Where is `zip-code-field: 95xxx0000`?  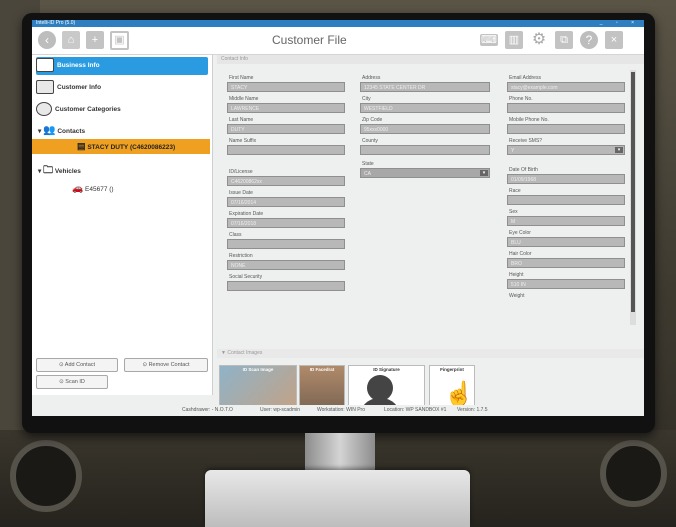
zip-code-field: 95xxx0000 is located at coordinates (425, 129).